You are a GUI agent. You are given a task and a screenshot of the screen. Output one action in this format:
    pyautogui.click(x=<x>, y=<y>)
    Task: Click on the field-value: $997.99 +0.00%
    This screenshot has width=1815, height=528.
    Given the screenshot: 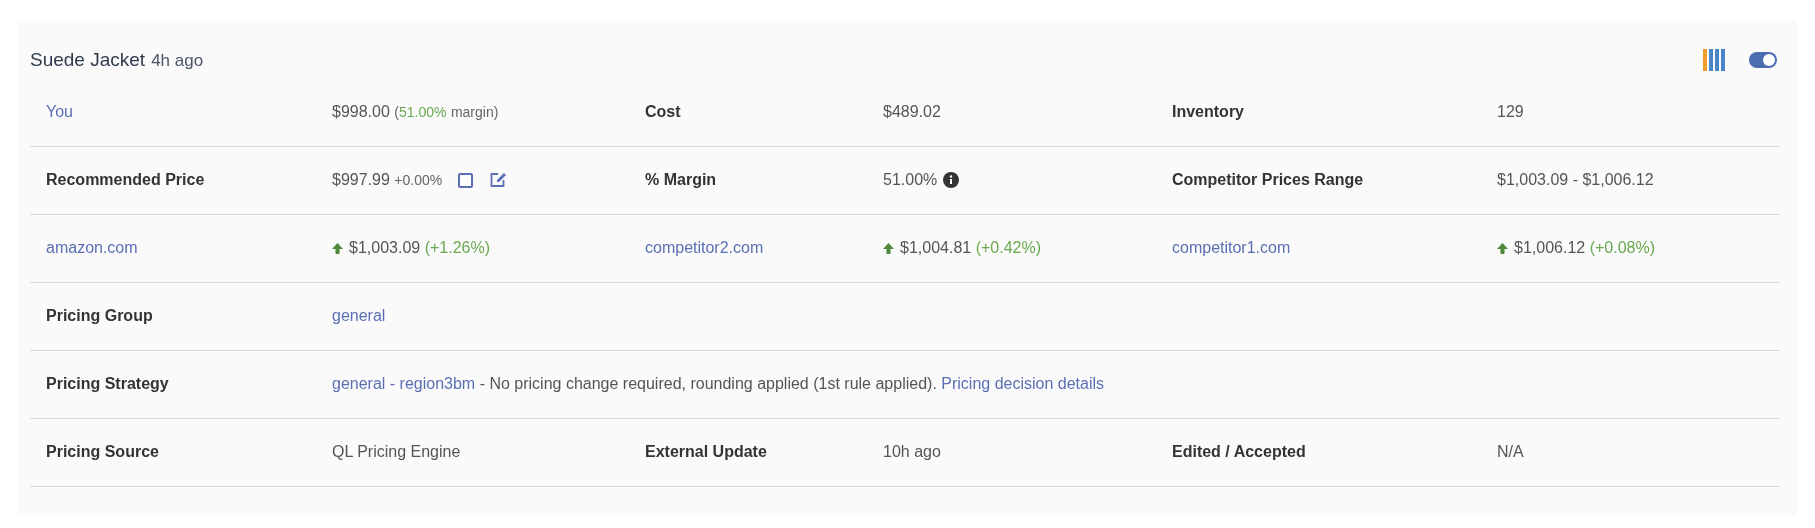 What is the action you would take?
    pyautogui.click(x=387, y=180)
    